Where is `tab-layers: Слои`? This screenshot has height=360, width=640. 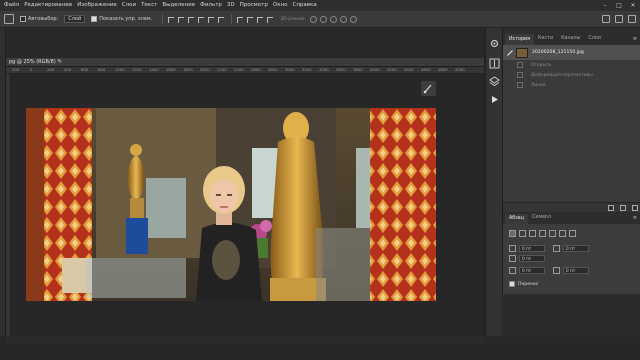
tab-layers: Слои is located at coordinates (594, 38).